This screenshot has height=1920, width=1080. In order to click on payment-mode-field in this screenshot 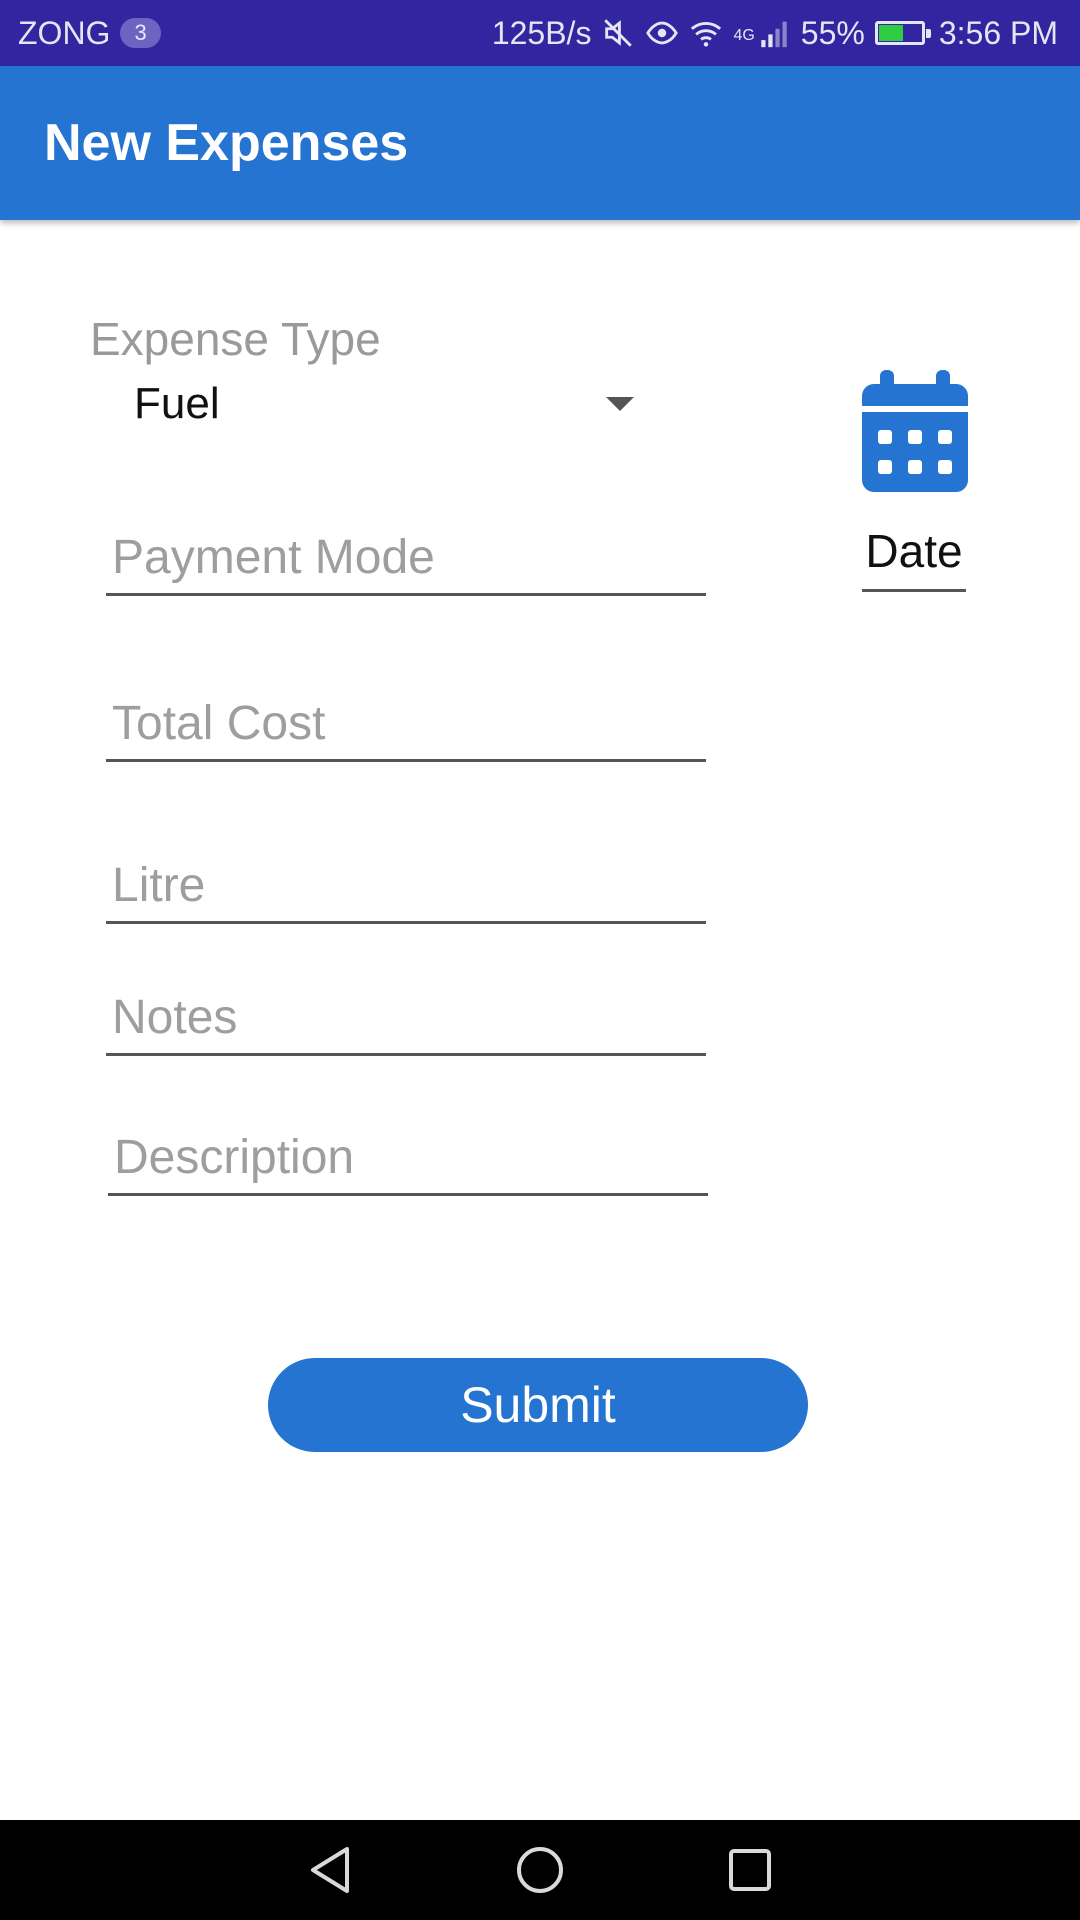, I will do `click(406, 560)`.